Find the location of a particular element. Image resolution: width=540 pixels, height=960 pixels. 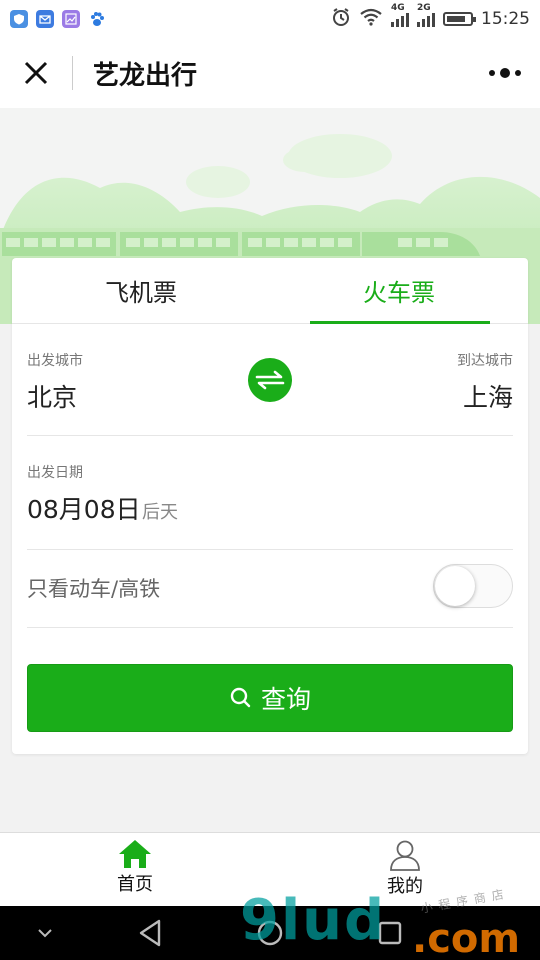

page-title: 艺龙出行 is located at coordinates (145, 75).